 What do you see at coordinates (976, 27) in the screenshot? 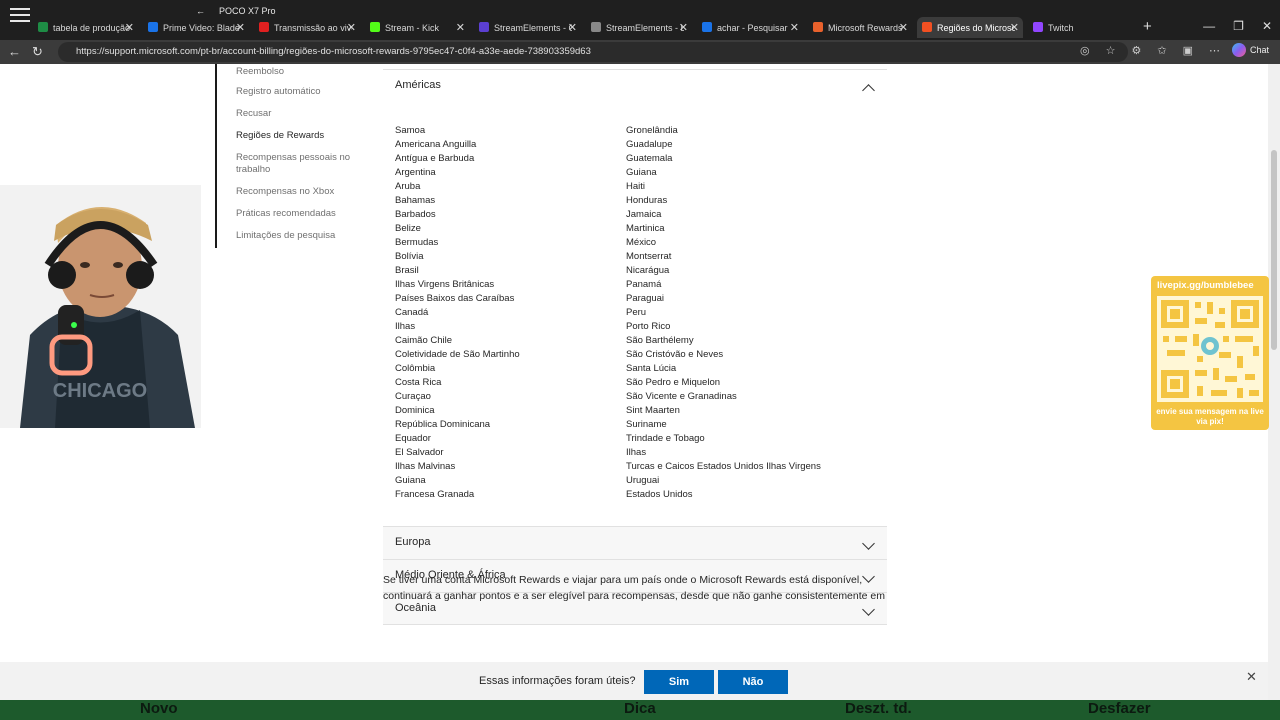
I see `tab-label: Regiões do Microsoft` at bounding box center [976, 27].